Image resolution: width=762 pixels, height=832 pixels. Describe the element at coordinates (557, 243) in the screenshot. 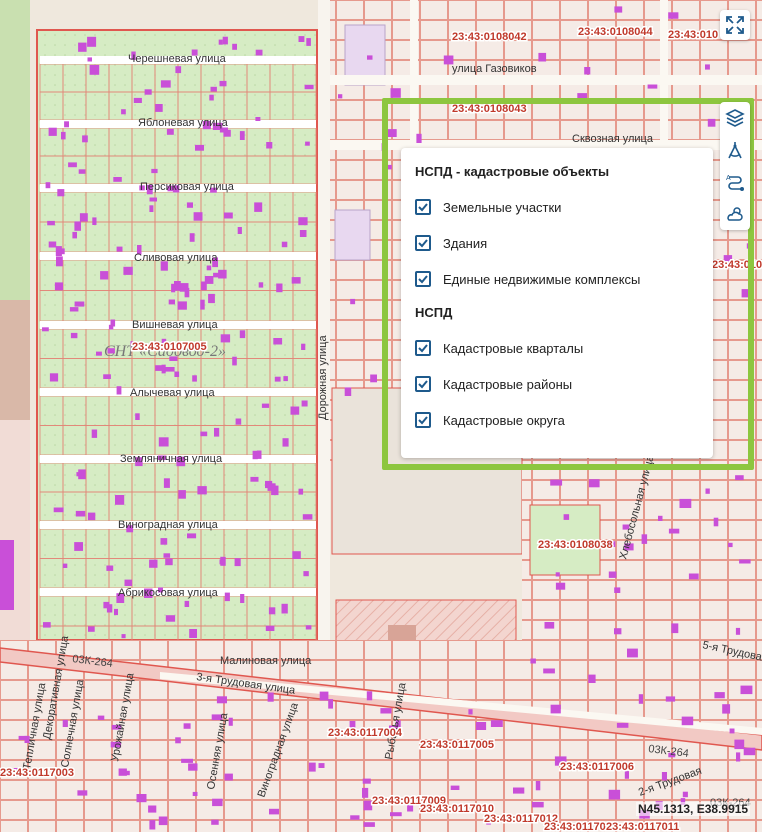

I see `layer-row-buildings: Здания` at that location.